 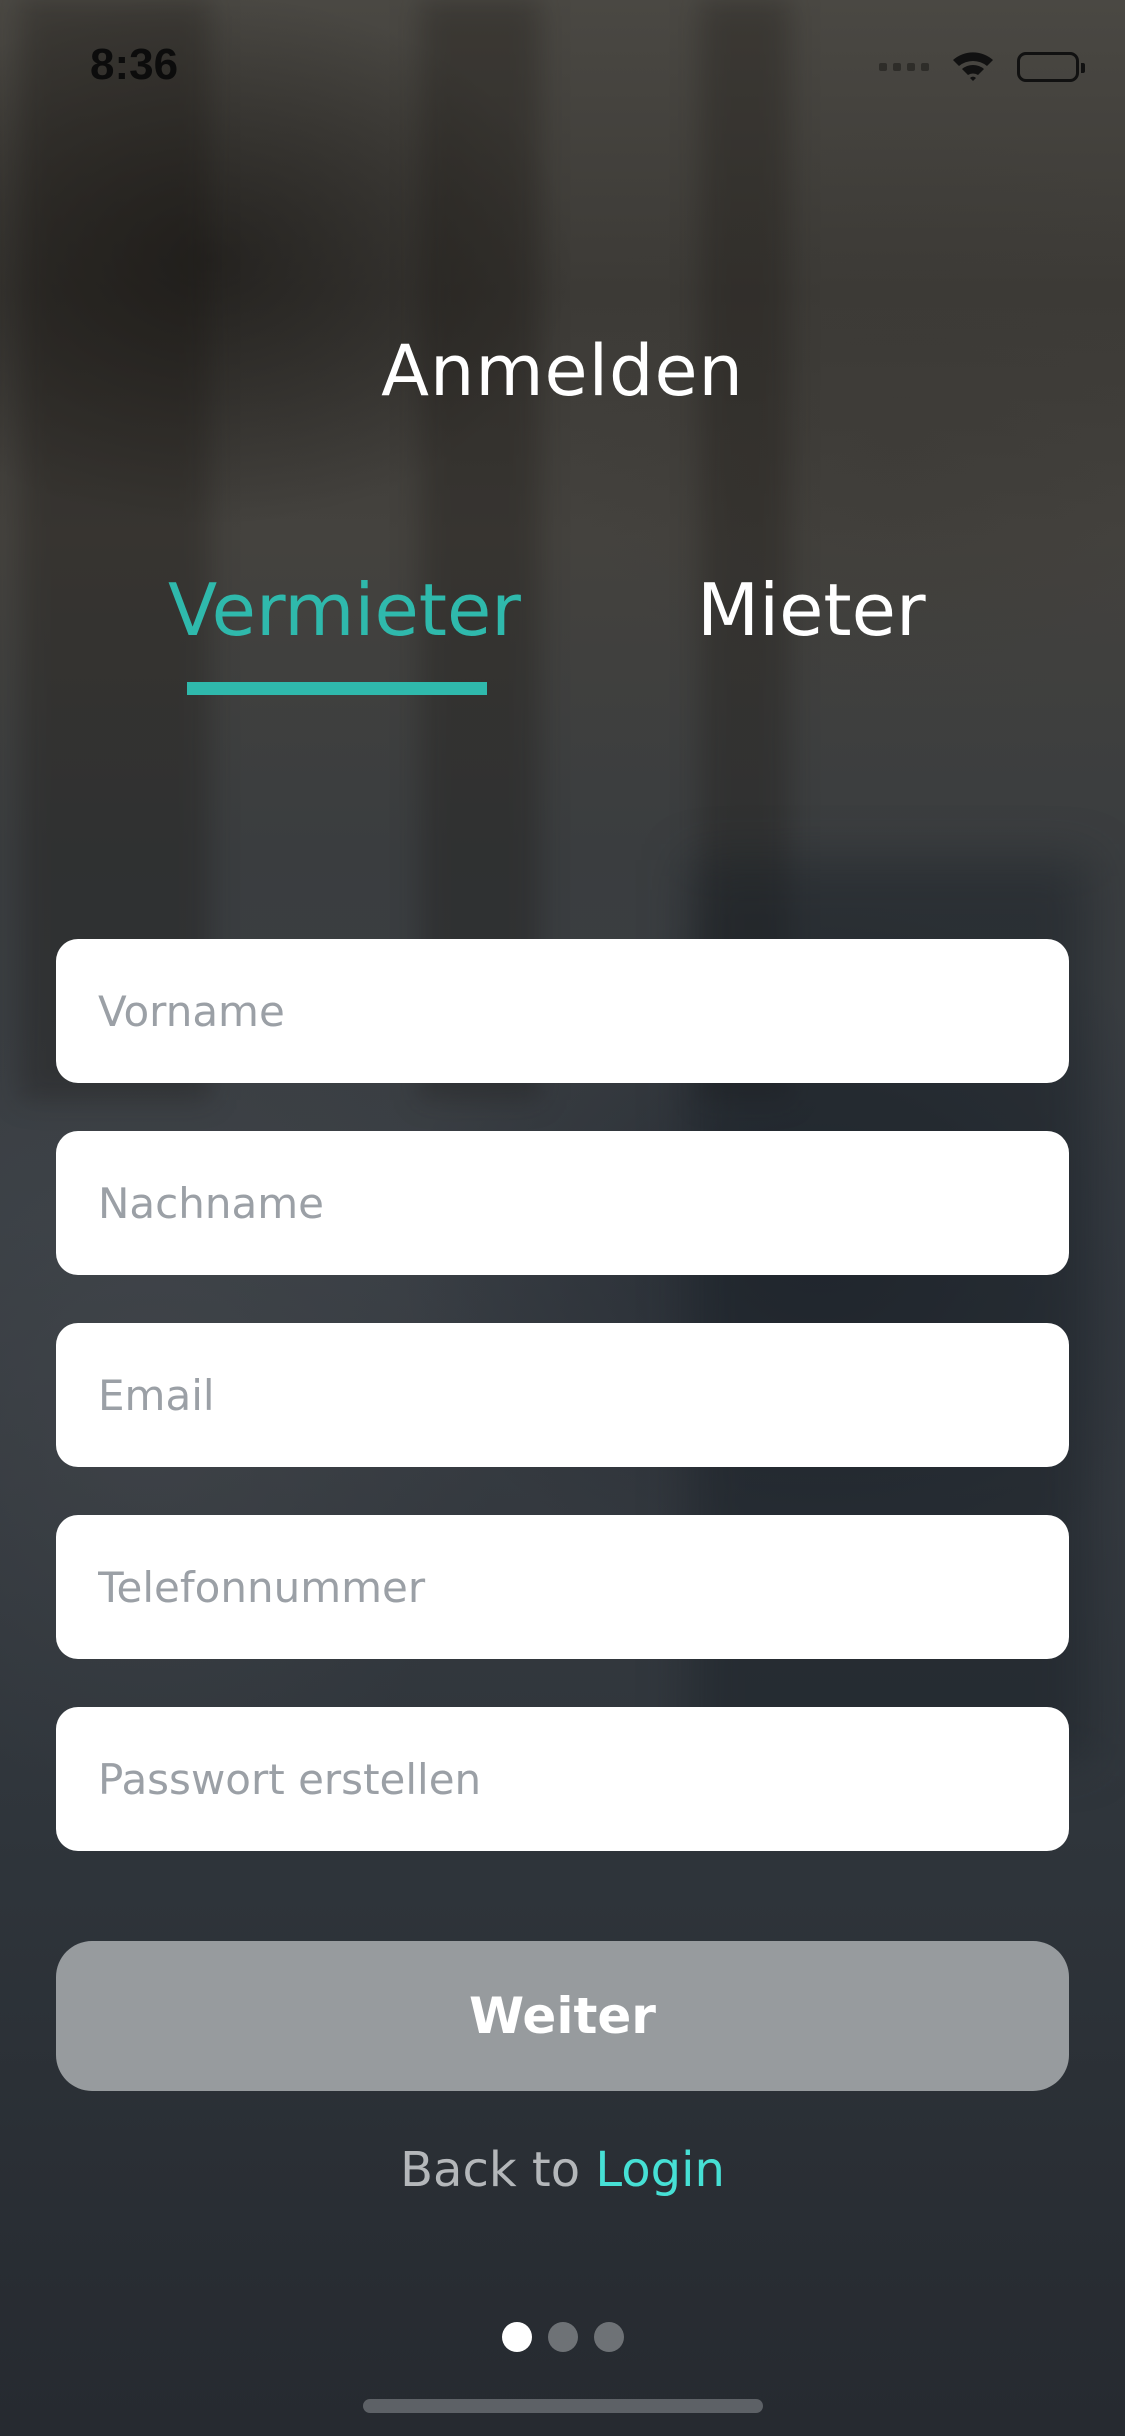 I want to click on tab-mieter: Mieter, so click(x=811, y=610).